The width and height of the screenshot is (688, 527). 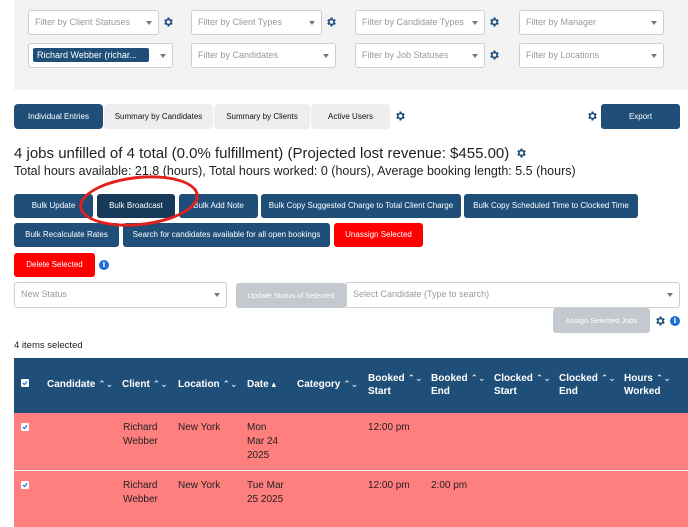 I want to click on column-date: Date ▴, so click(x=261, y=384).